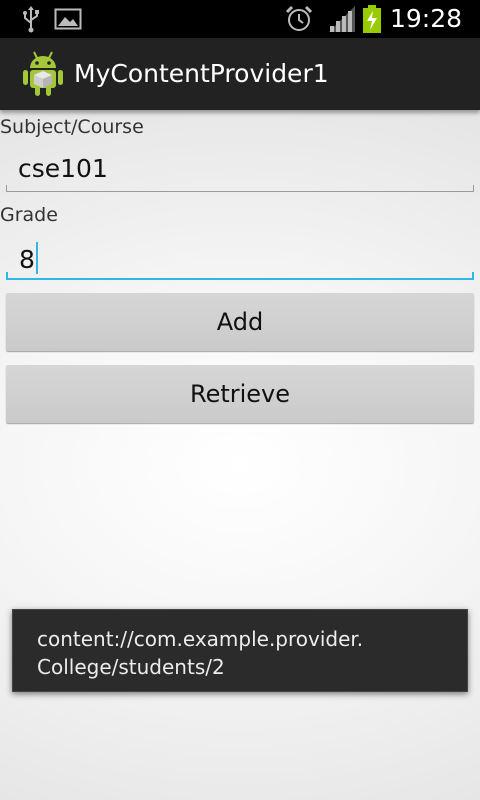 The height and width of the screenshot is (800, 480). What do you see at coordinates (43, 73) in the screenshot?
I see `android-app-icon` at bounding box center [43, 73].